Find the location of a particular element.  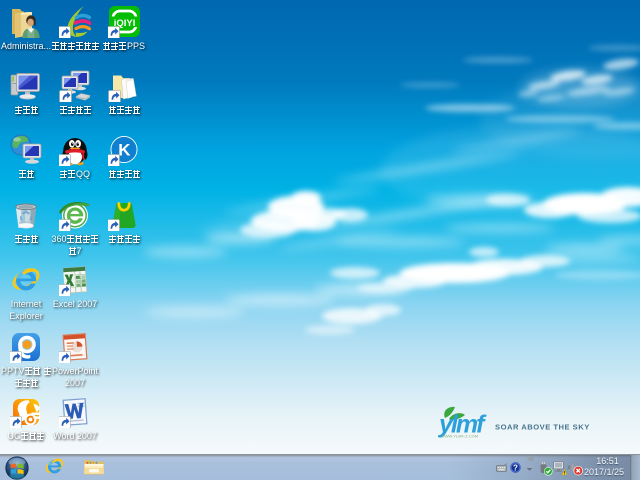

svg-text: K is located at coordinates (124, 150).